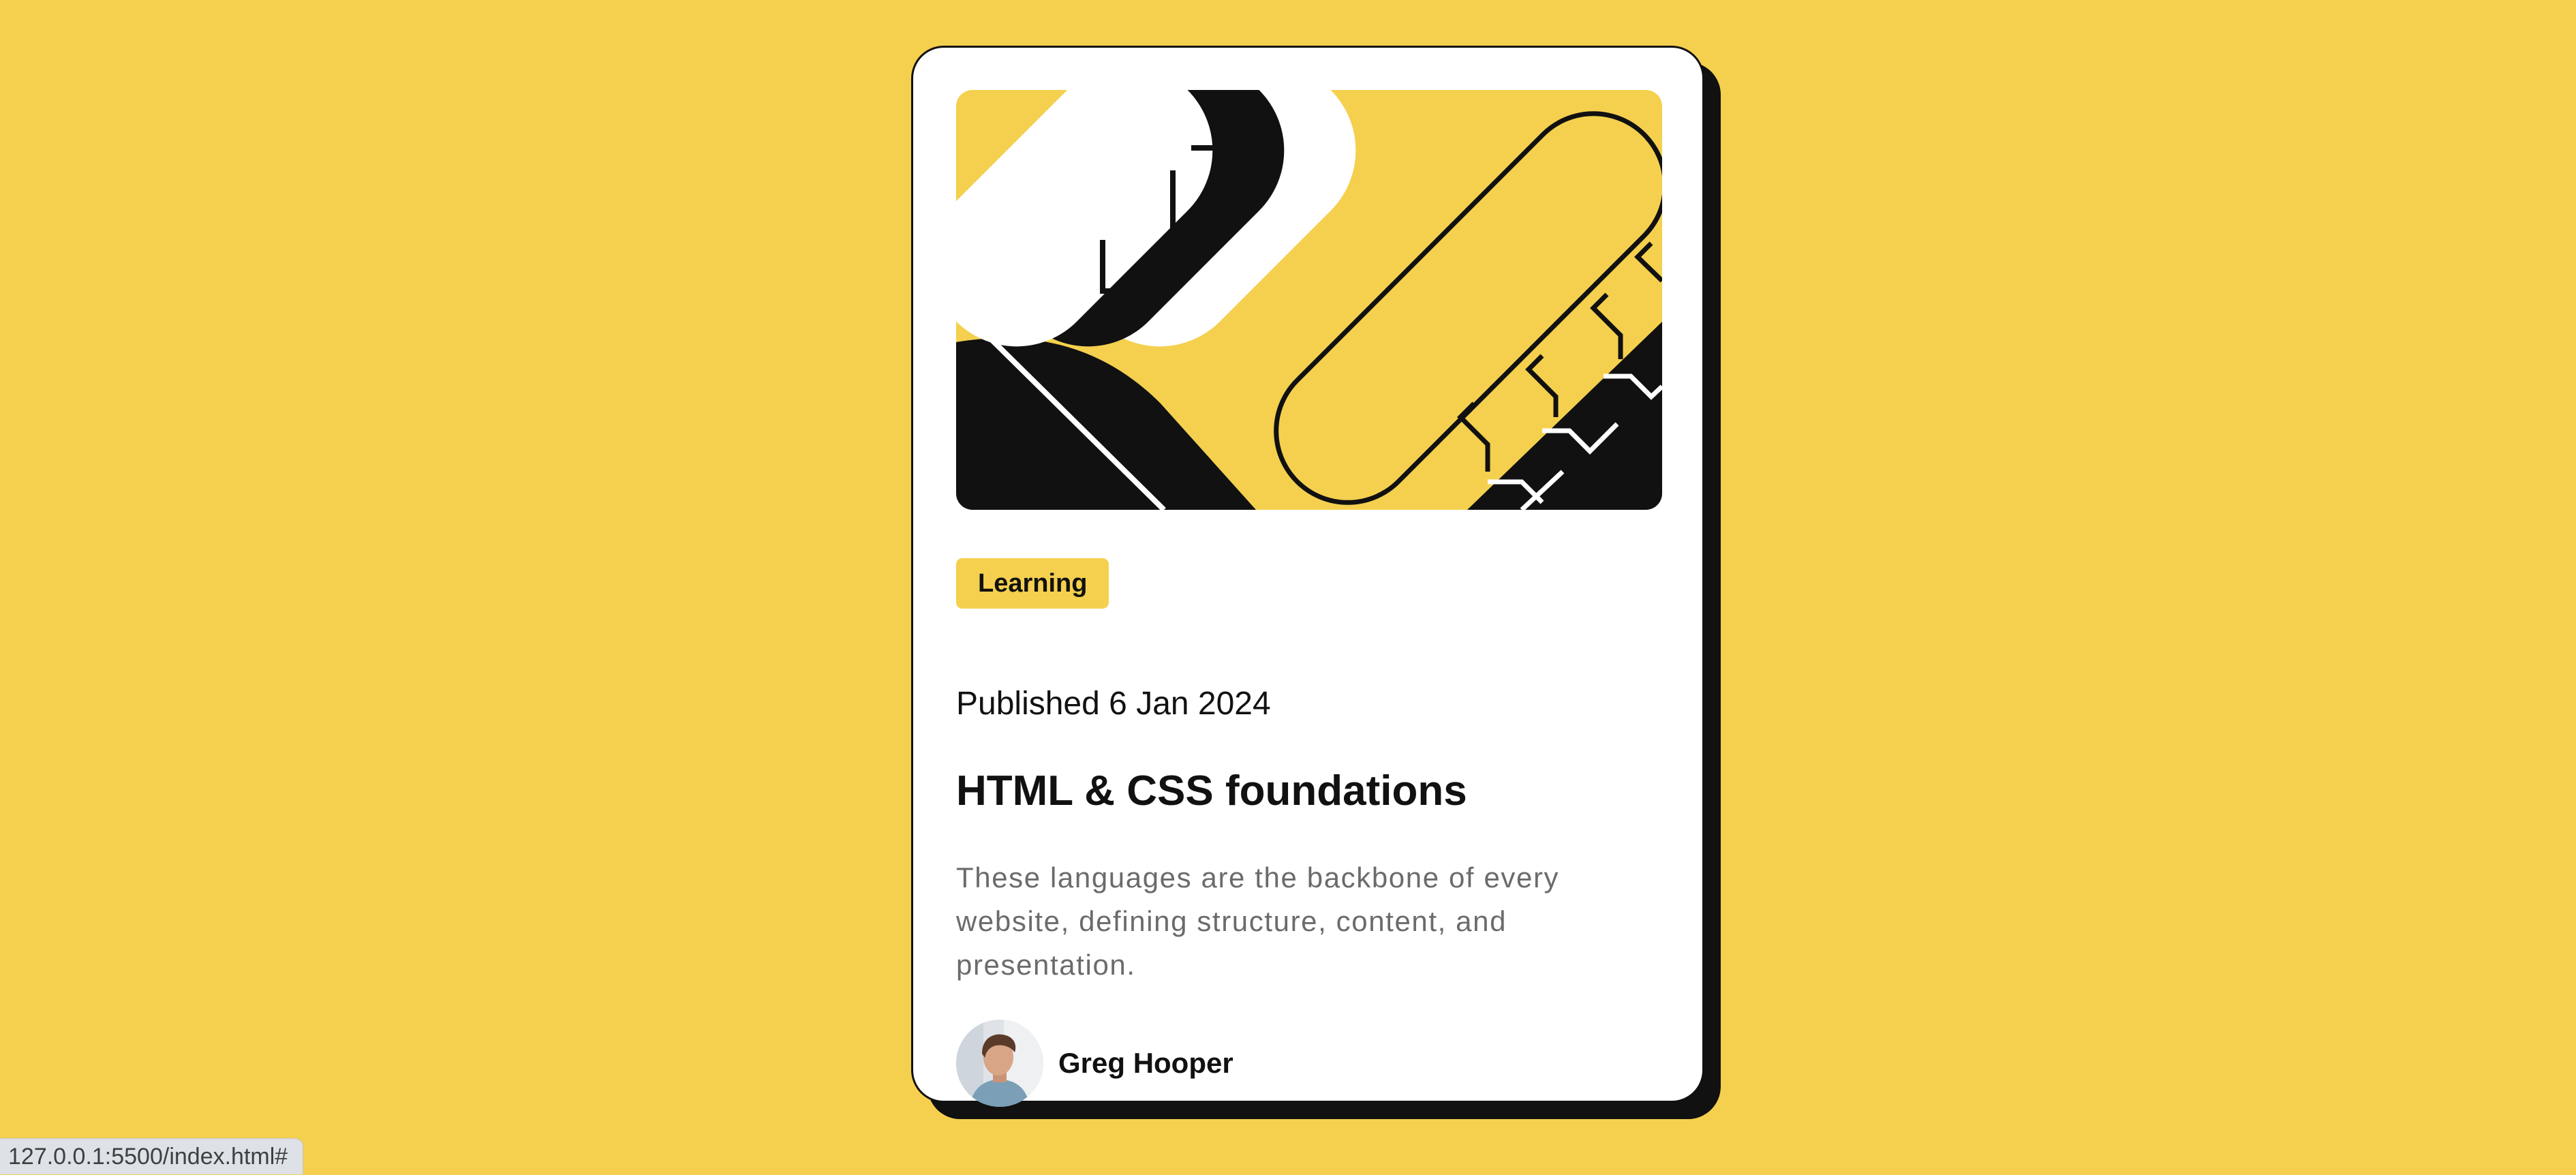 The width and height of the screenshot is (2576, 1175). Describe the element at coordinates (1113, 704) in the screenshot. I see `published-date: Published 6 Jan 2024` at that location.